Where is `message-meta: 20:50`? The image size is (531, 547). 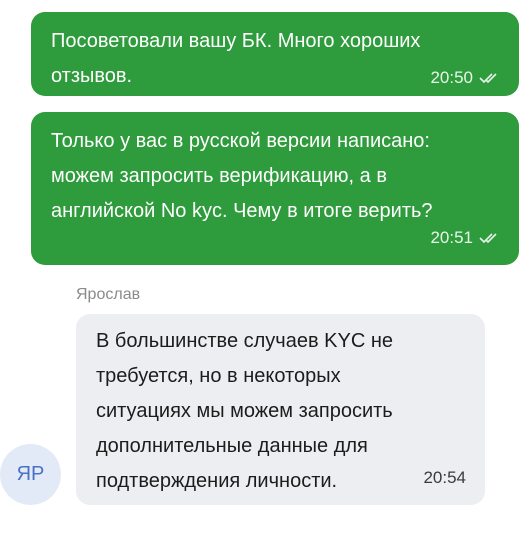 message-meta: 20:50 is located at coordinates (464, 78).